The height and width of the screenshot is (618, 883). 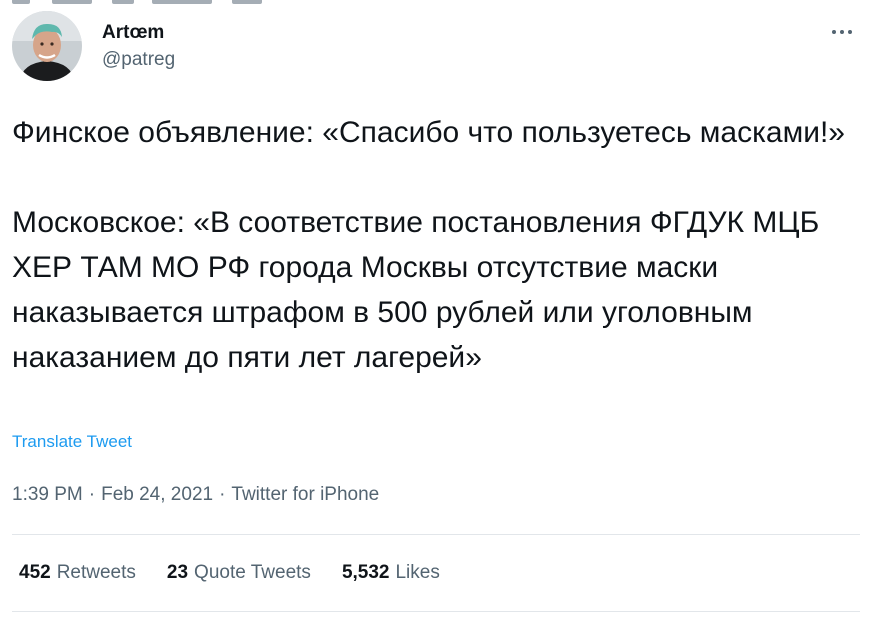 I want to click on quote-tweets-count: 23, so click(x=177, y=572).